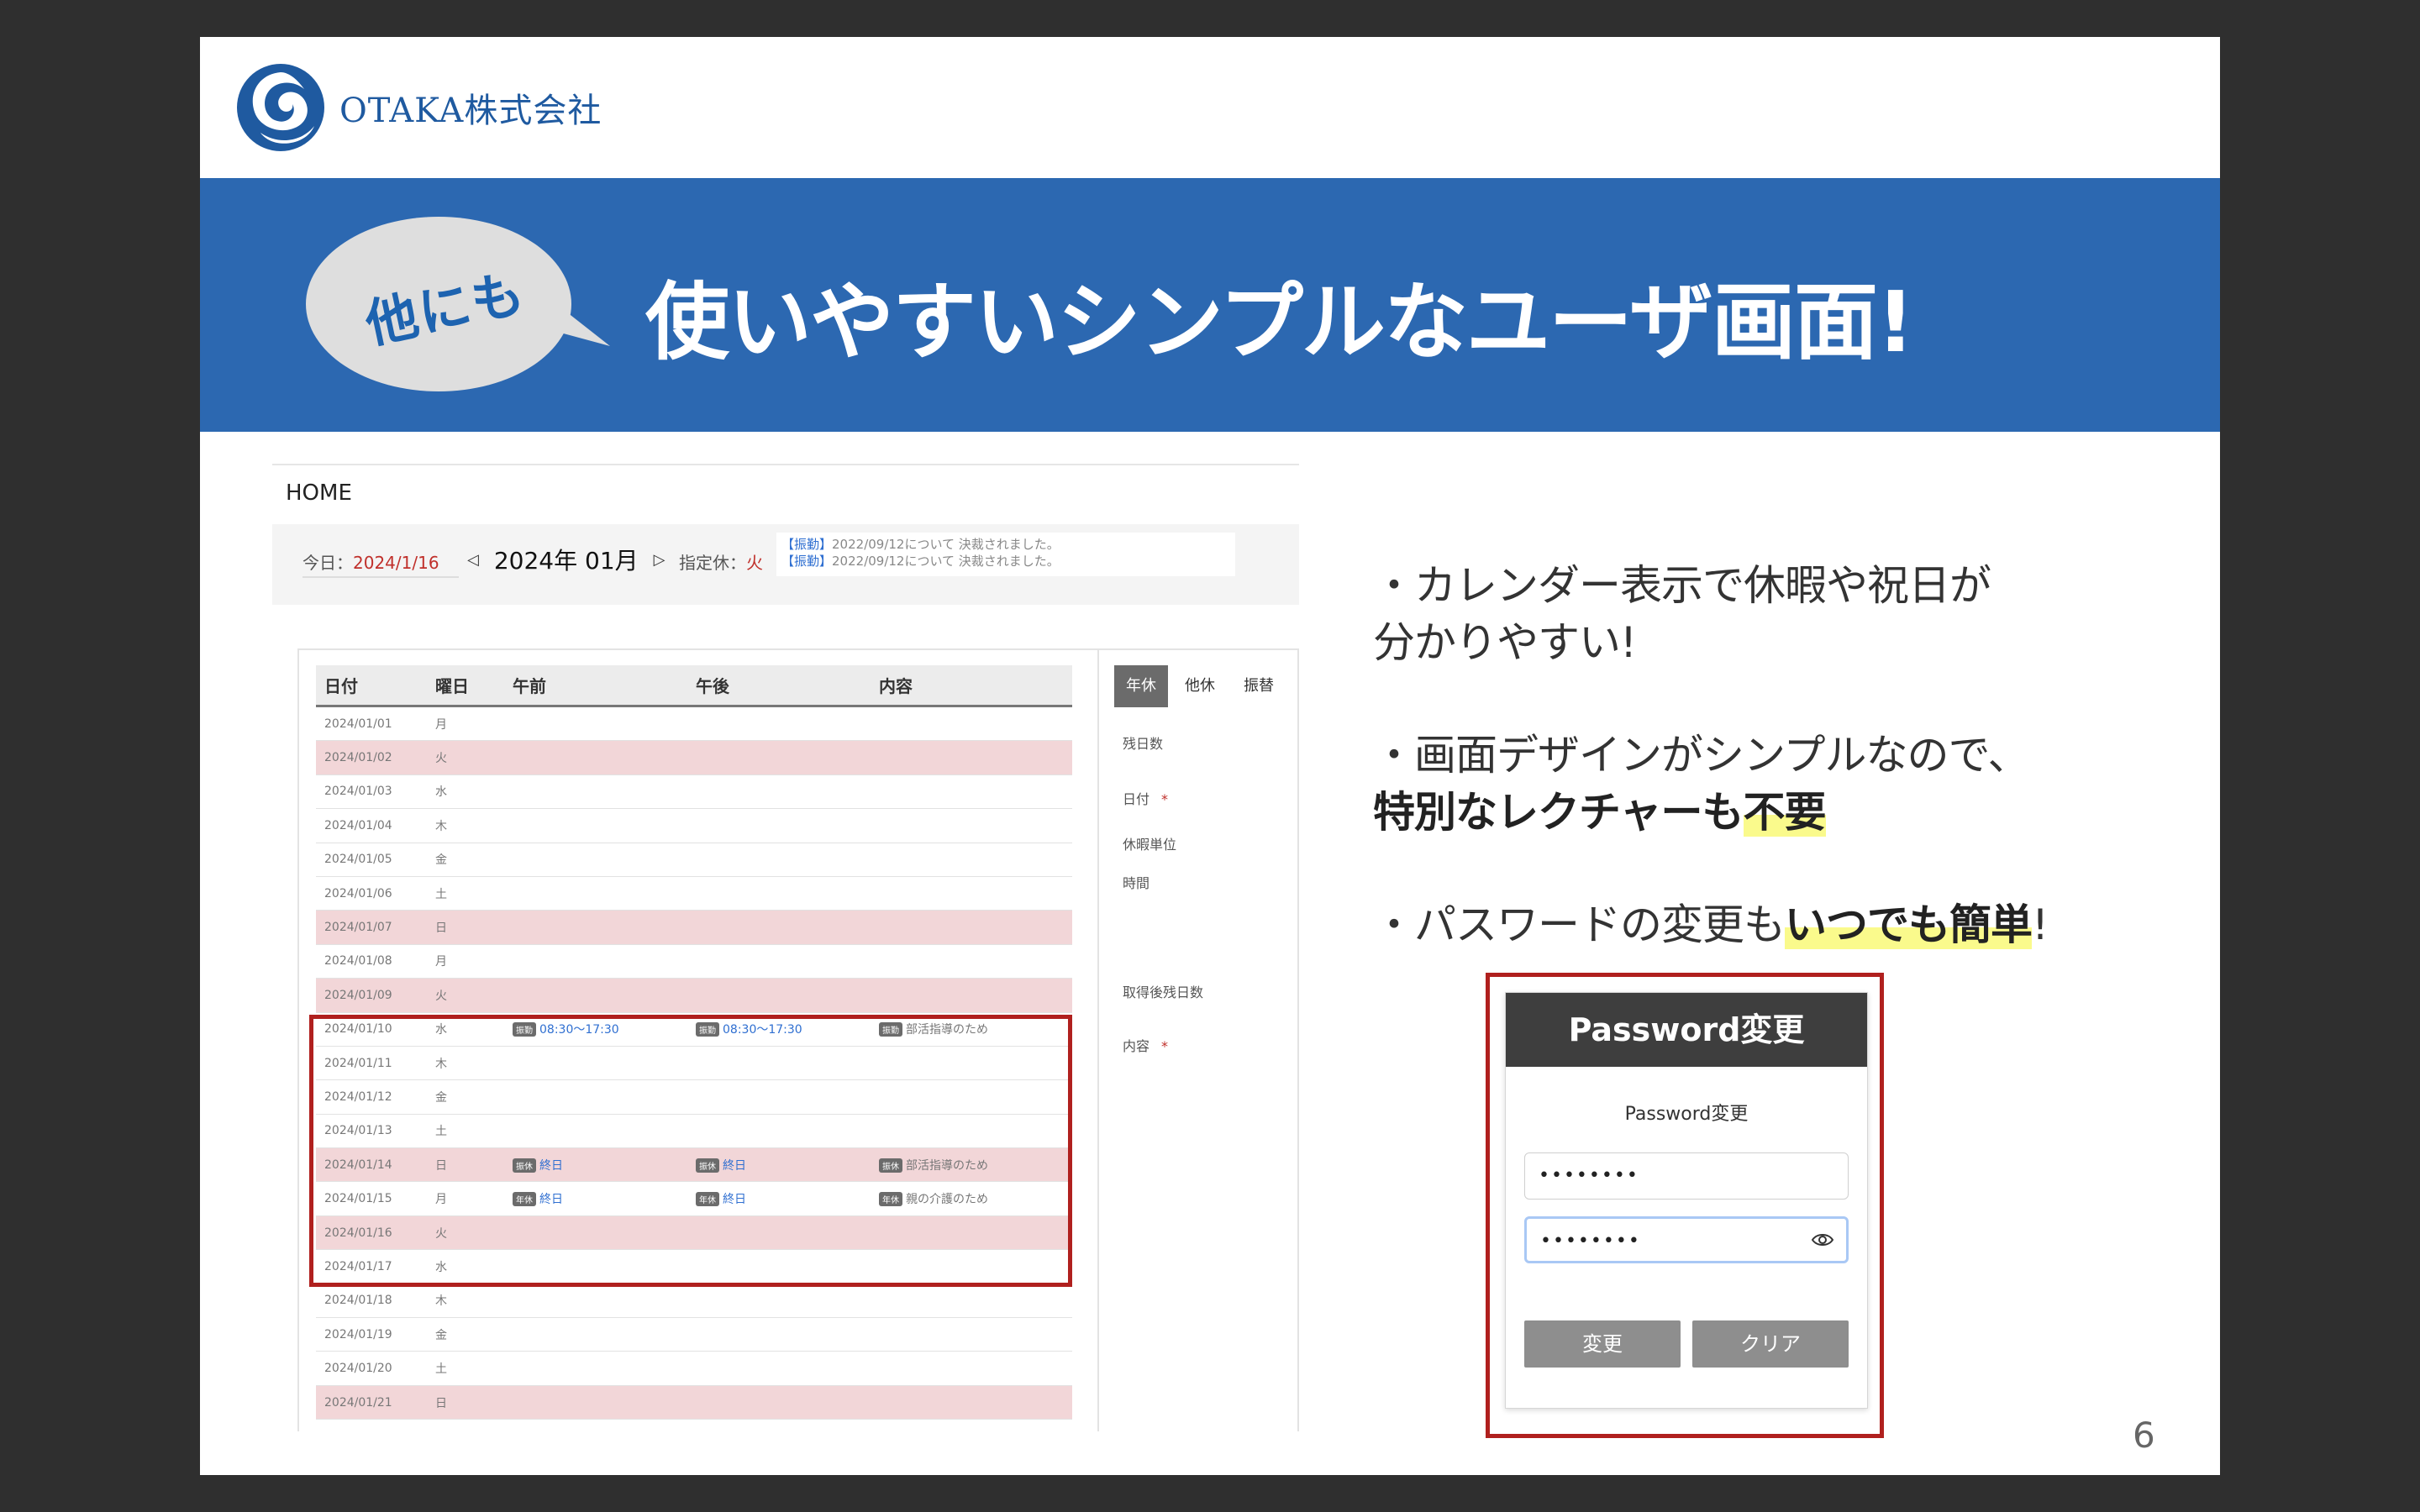 Image resolution: width=2420 pixels, height=1512 pixels. I want to click on content-label: 内容 *, so click(1145, 1045).